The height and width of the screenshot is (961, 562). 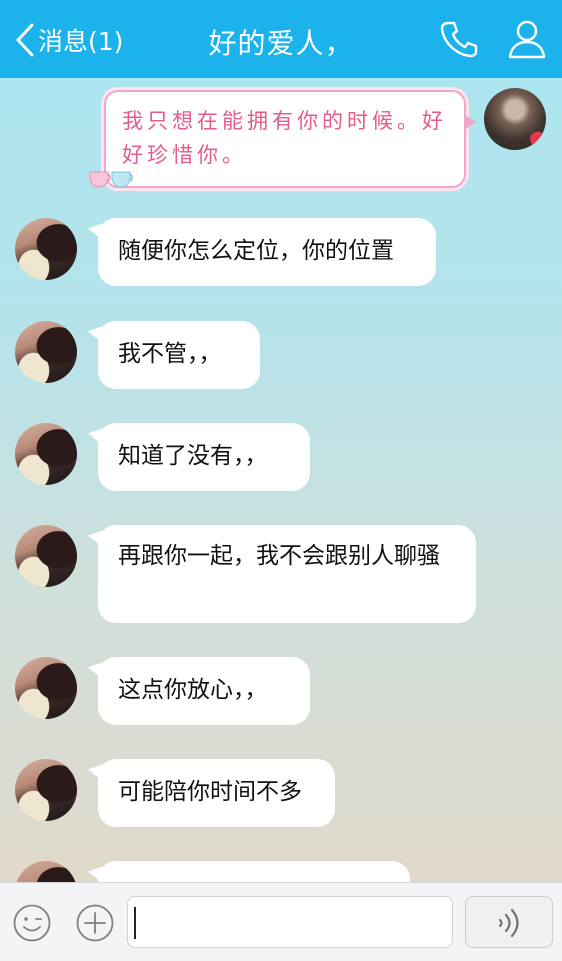 I want to click on text-caret, so click(x=135, y=923).